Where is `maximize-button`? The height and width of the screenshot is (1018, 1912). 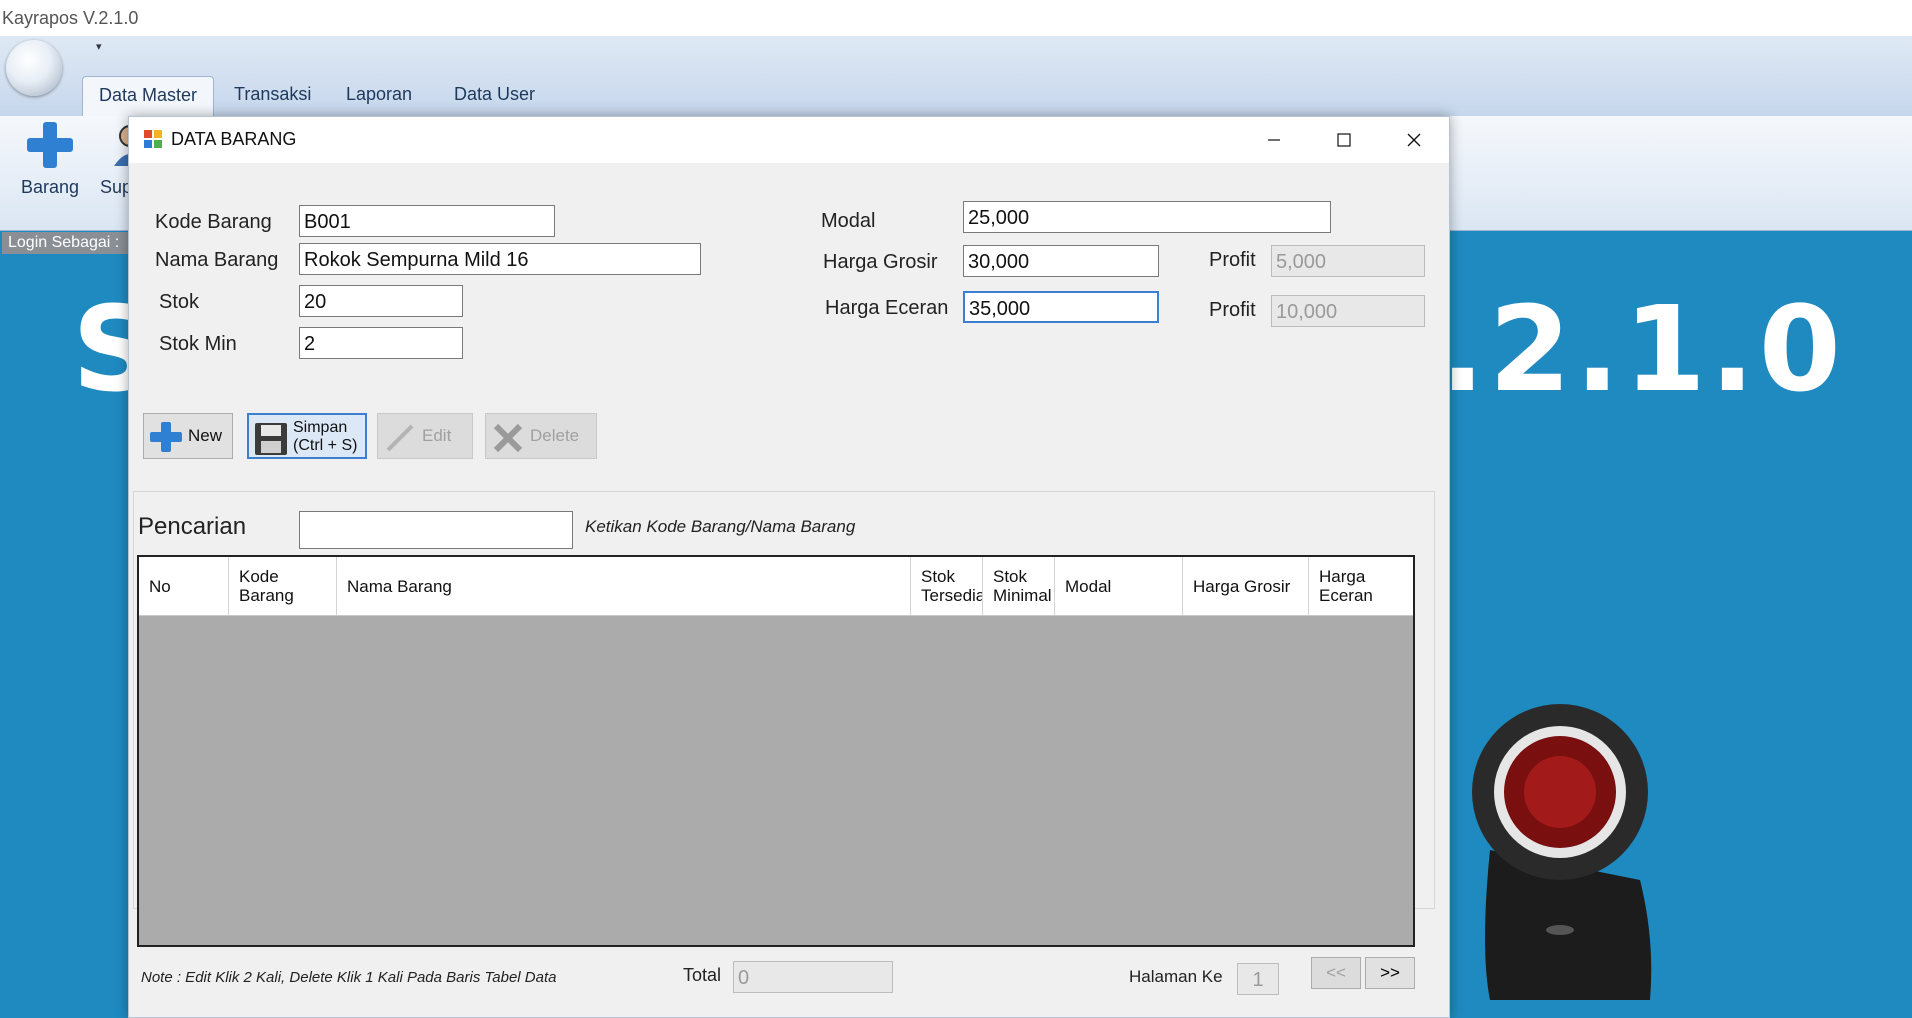
maximize-button is located at coordinates (1344, 140).